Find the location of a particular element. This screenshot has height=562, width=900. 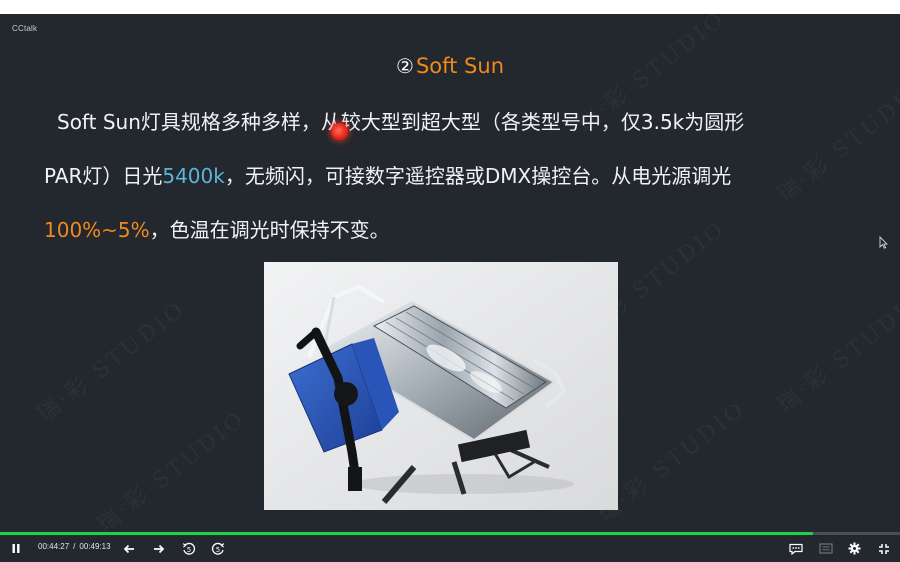

subtitle-icon is located at coordinates (825, 548).